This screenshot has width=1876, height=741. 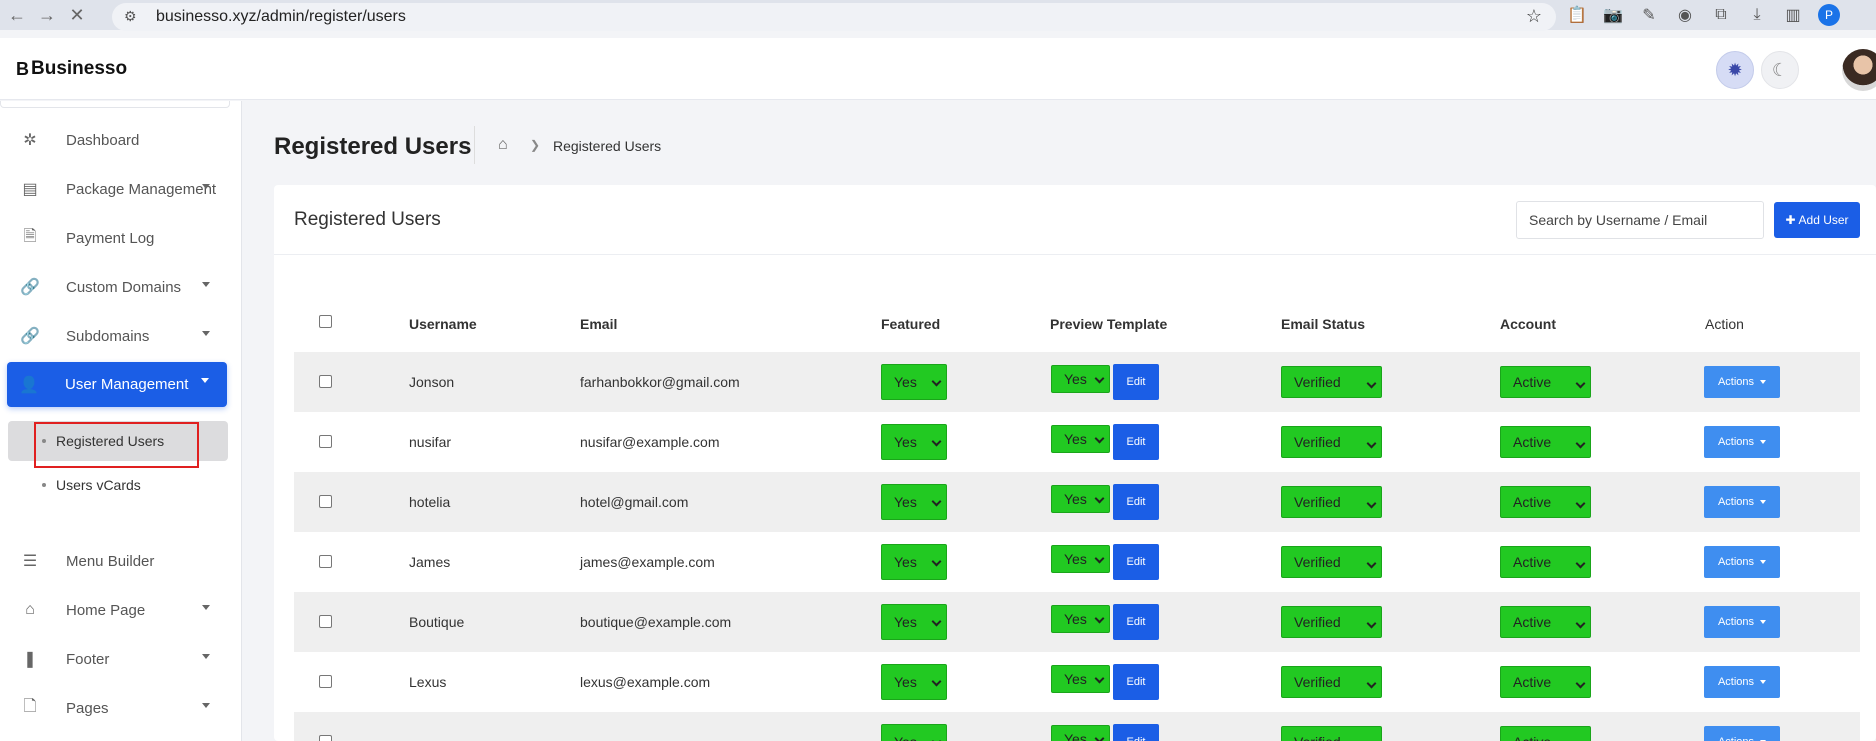 What do you see at coordinates (133, 17) in the screenshot?
I see `site-settings-icon: ⚙` at bounding box center [133, 17].